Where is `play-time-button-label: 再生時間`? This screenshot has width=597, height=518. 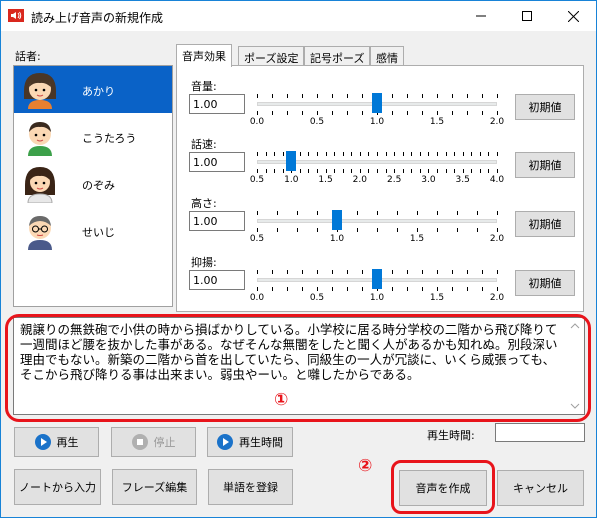
play-time-button-label: 再生時間 is located at coordinates (261, 442).